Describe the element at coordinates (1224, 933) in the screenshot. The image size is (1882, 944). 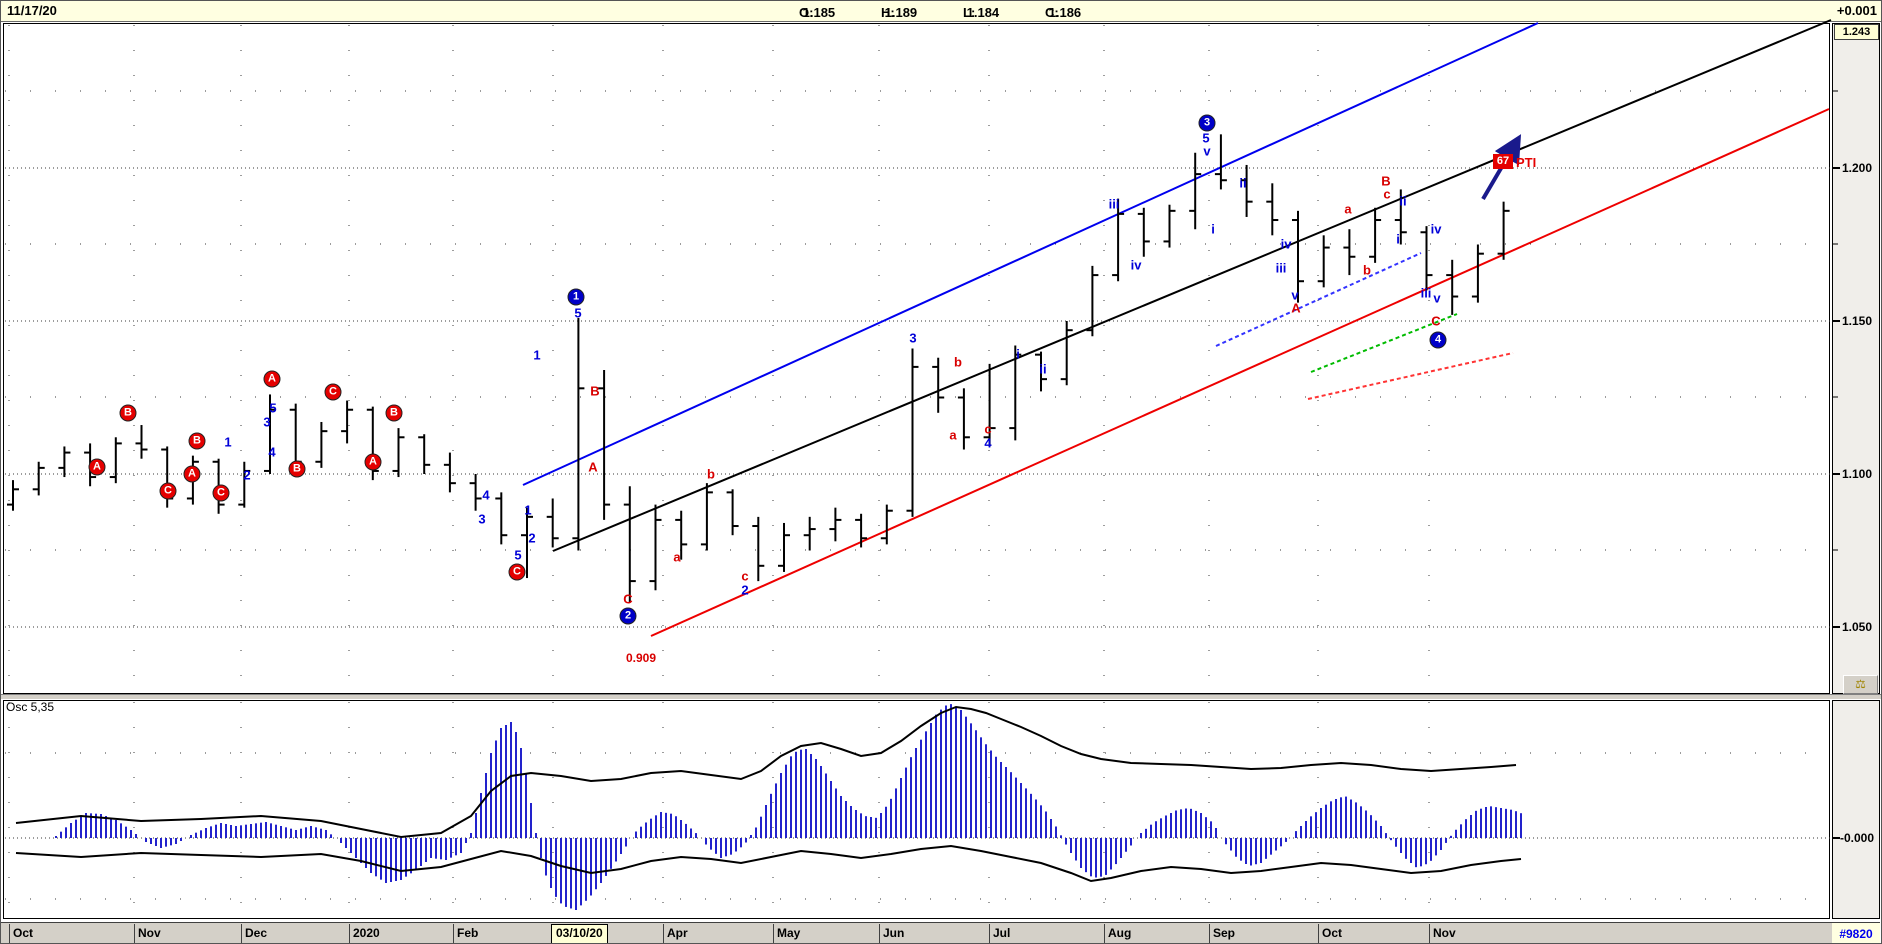
I see `time-axis-month-label: Sep` at that location.